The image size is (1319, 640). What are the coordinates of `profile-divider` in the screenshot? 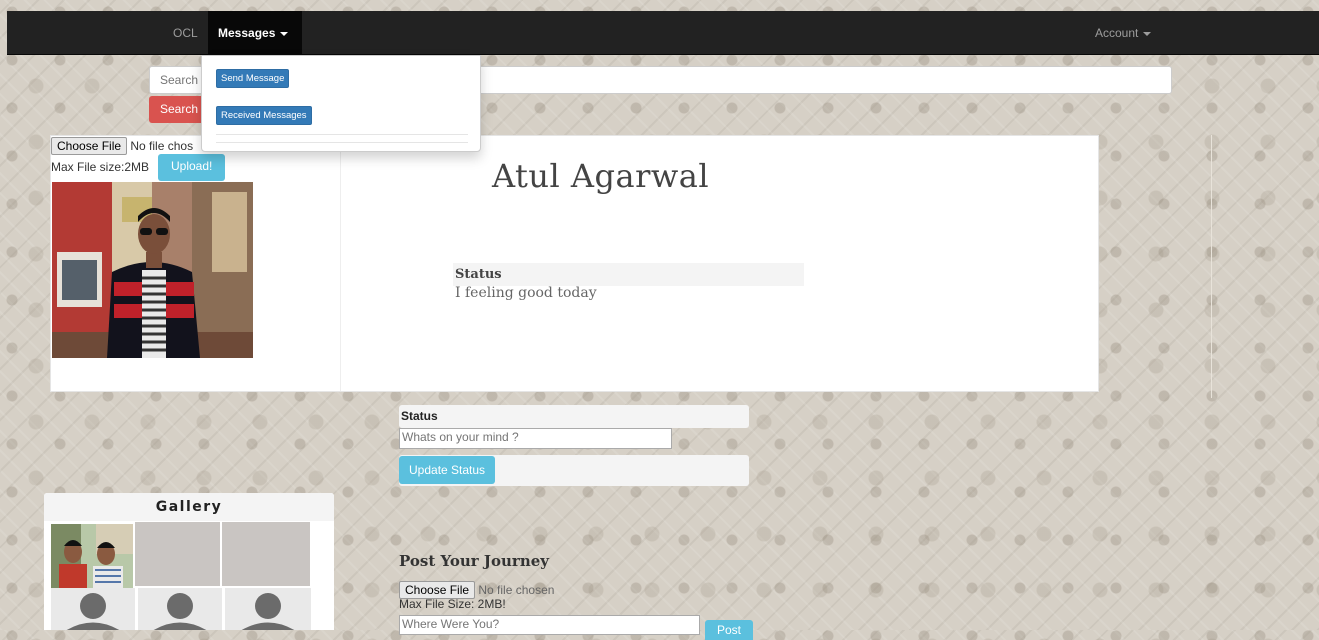 It's located at (340, 263).